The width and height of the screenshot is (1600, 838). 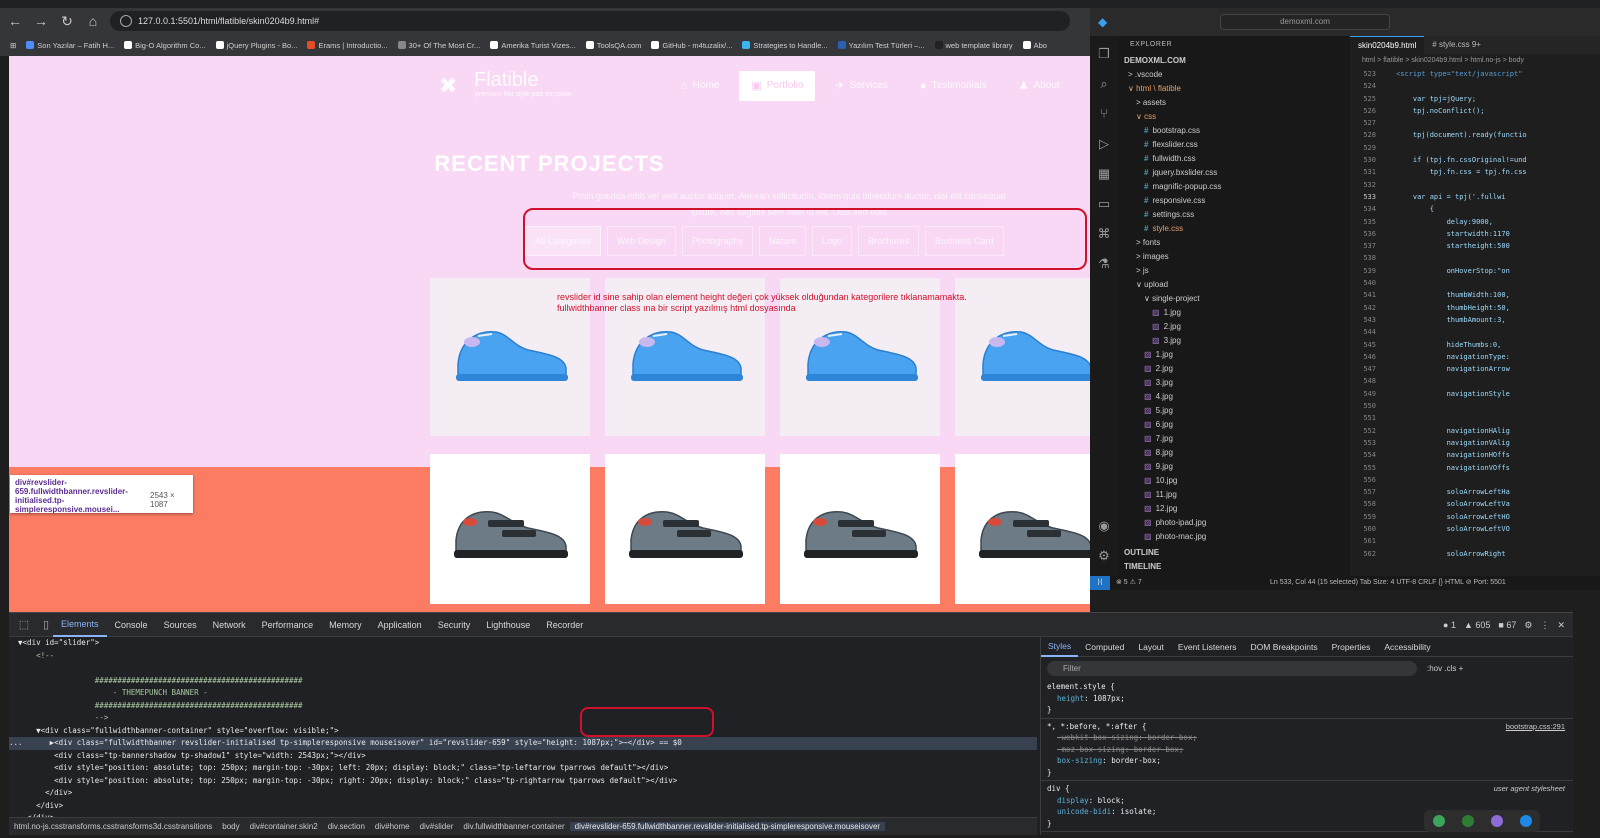 What do you see at coordinates (1234, 89) in the screenshot?
I see `tree-folder: ∨ html \ flatible` at bounding box center [1234, 89].